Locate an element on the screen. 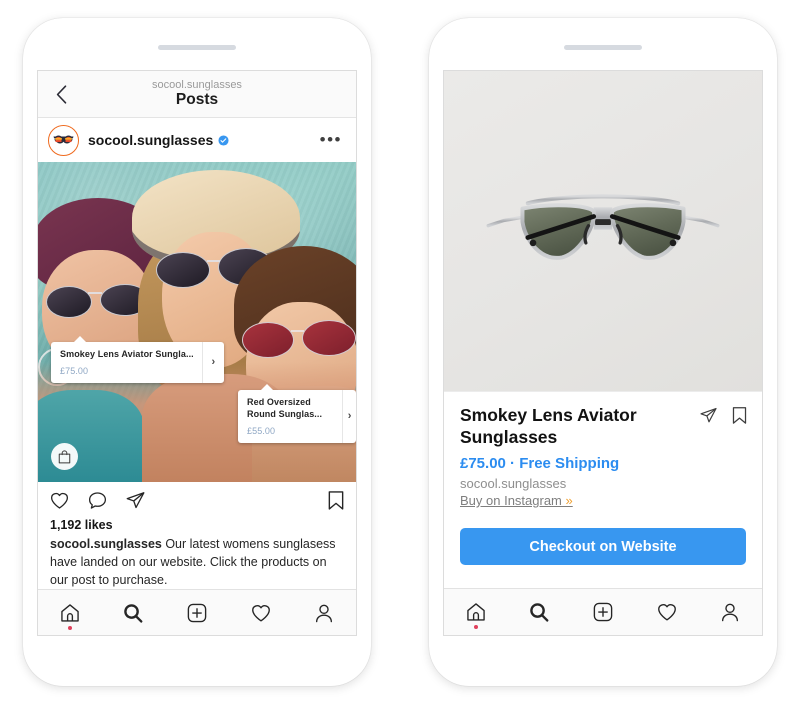 Image resolution: width=800 pixels, height=714 pixels. product-tag: Red Oversized Round Sunglas... £55.00 › is located at coordinates (297, 413).